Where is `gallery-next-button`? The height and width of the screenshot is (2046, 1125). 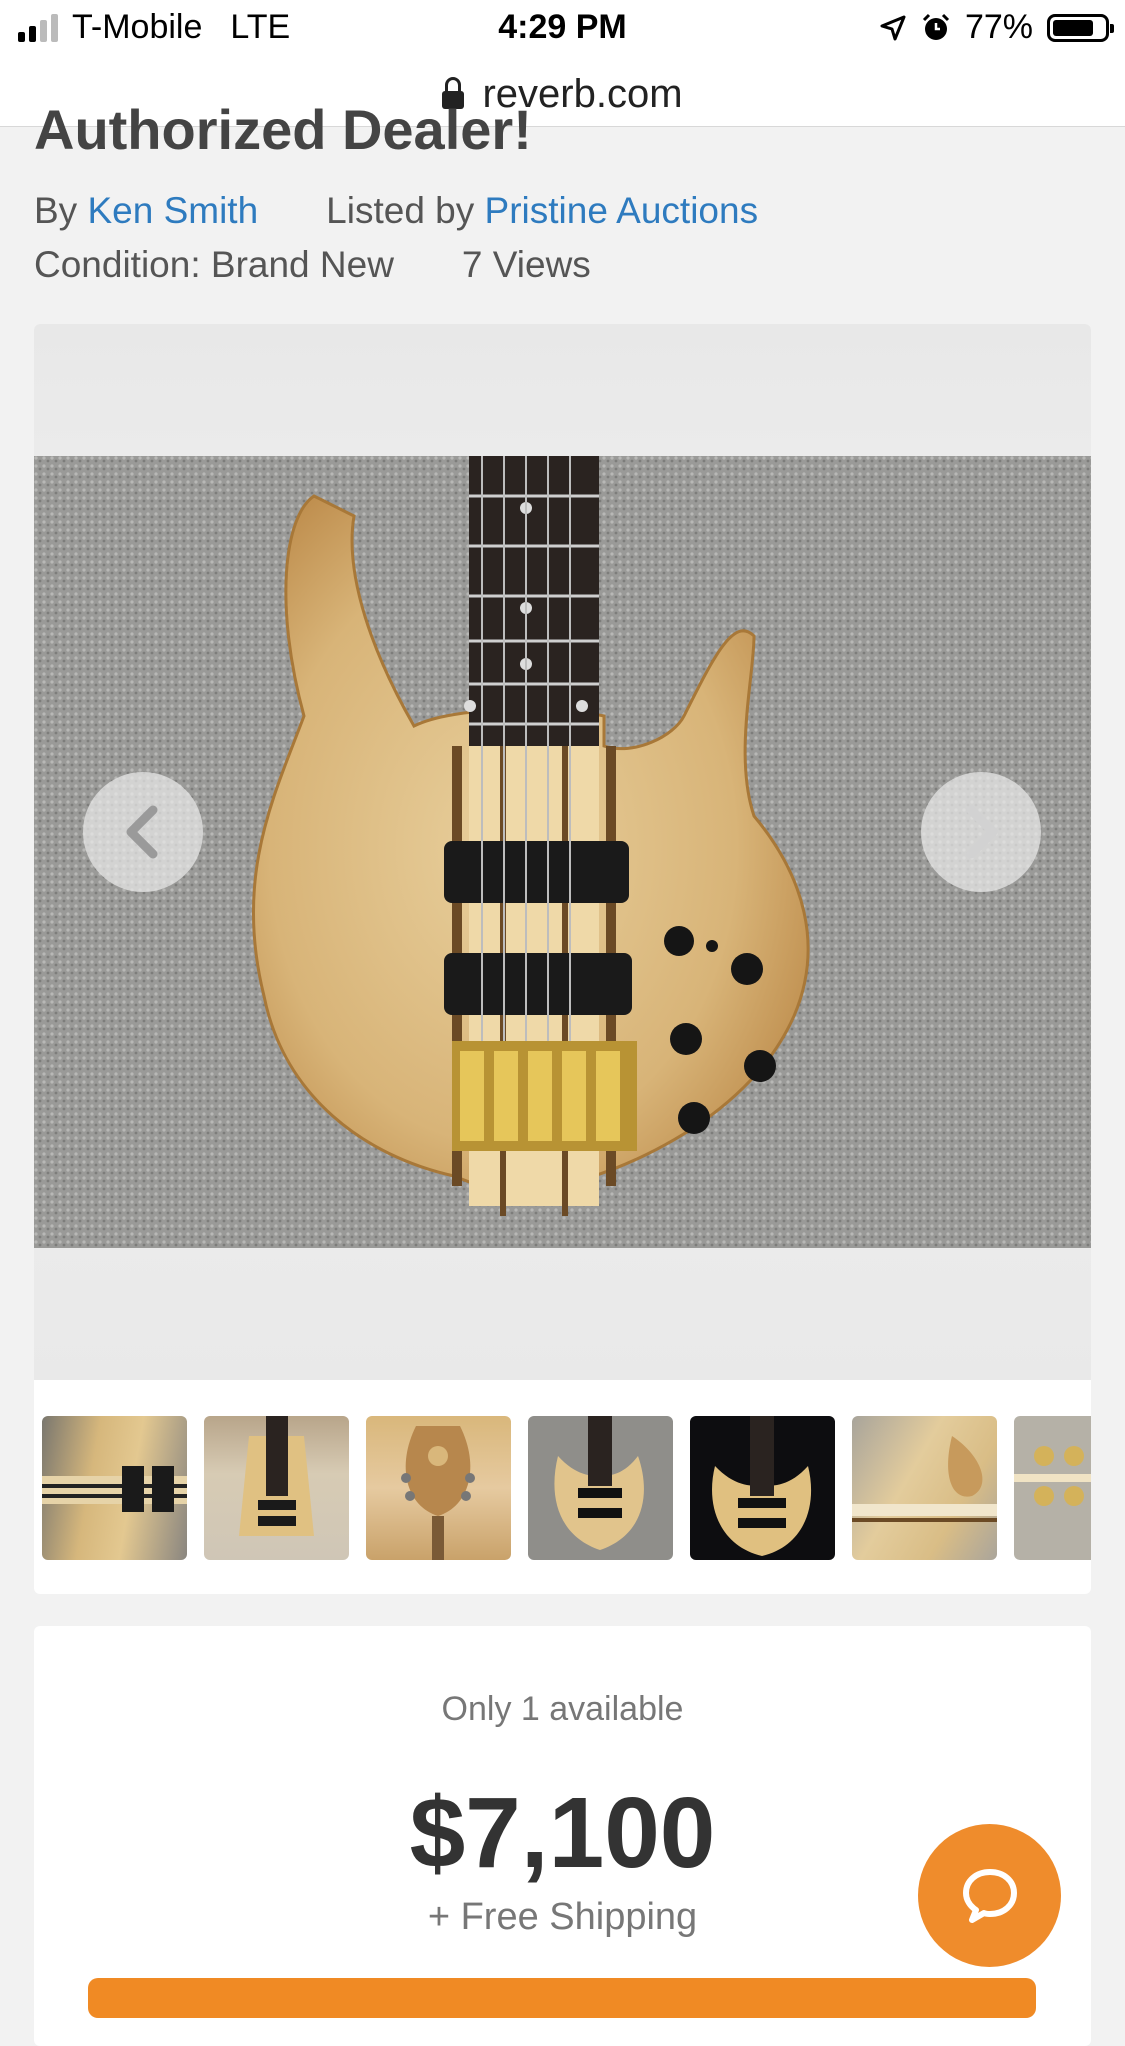
gallery-next-button is located at coordinates (981, 832).